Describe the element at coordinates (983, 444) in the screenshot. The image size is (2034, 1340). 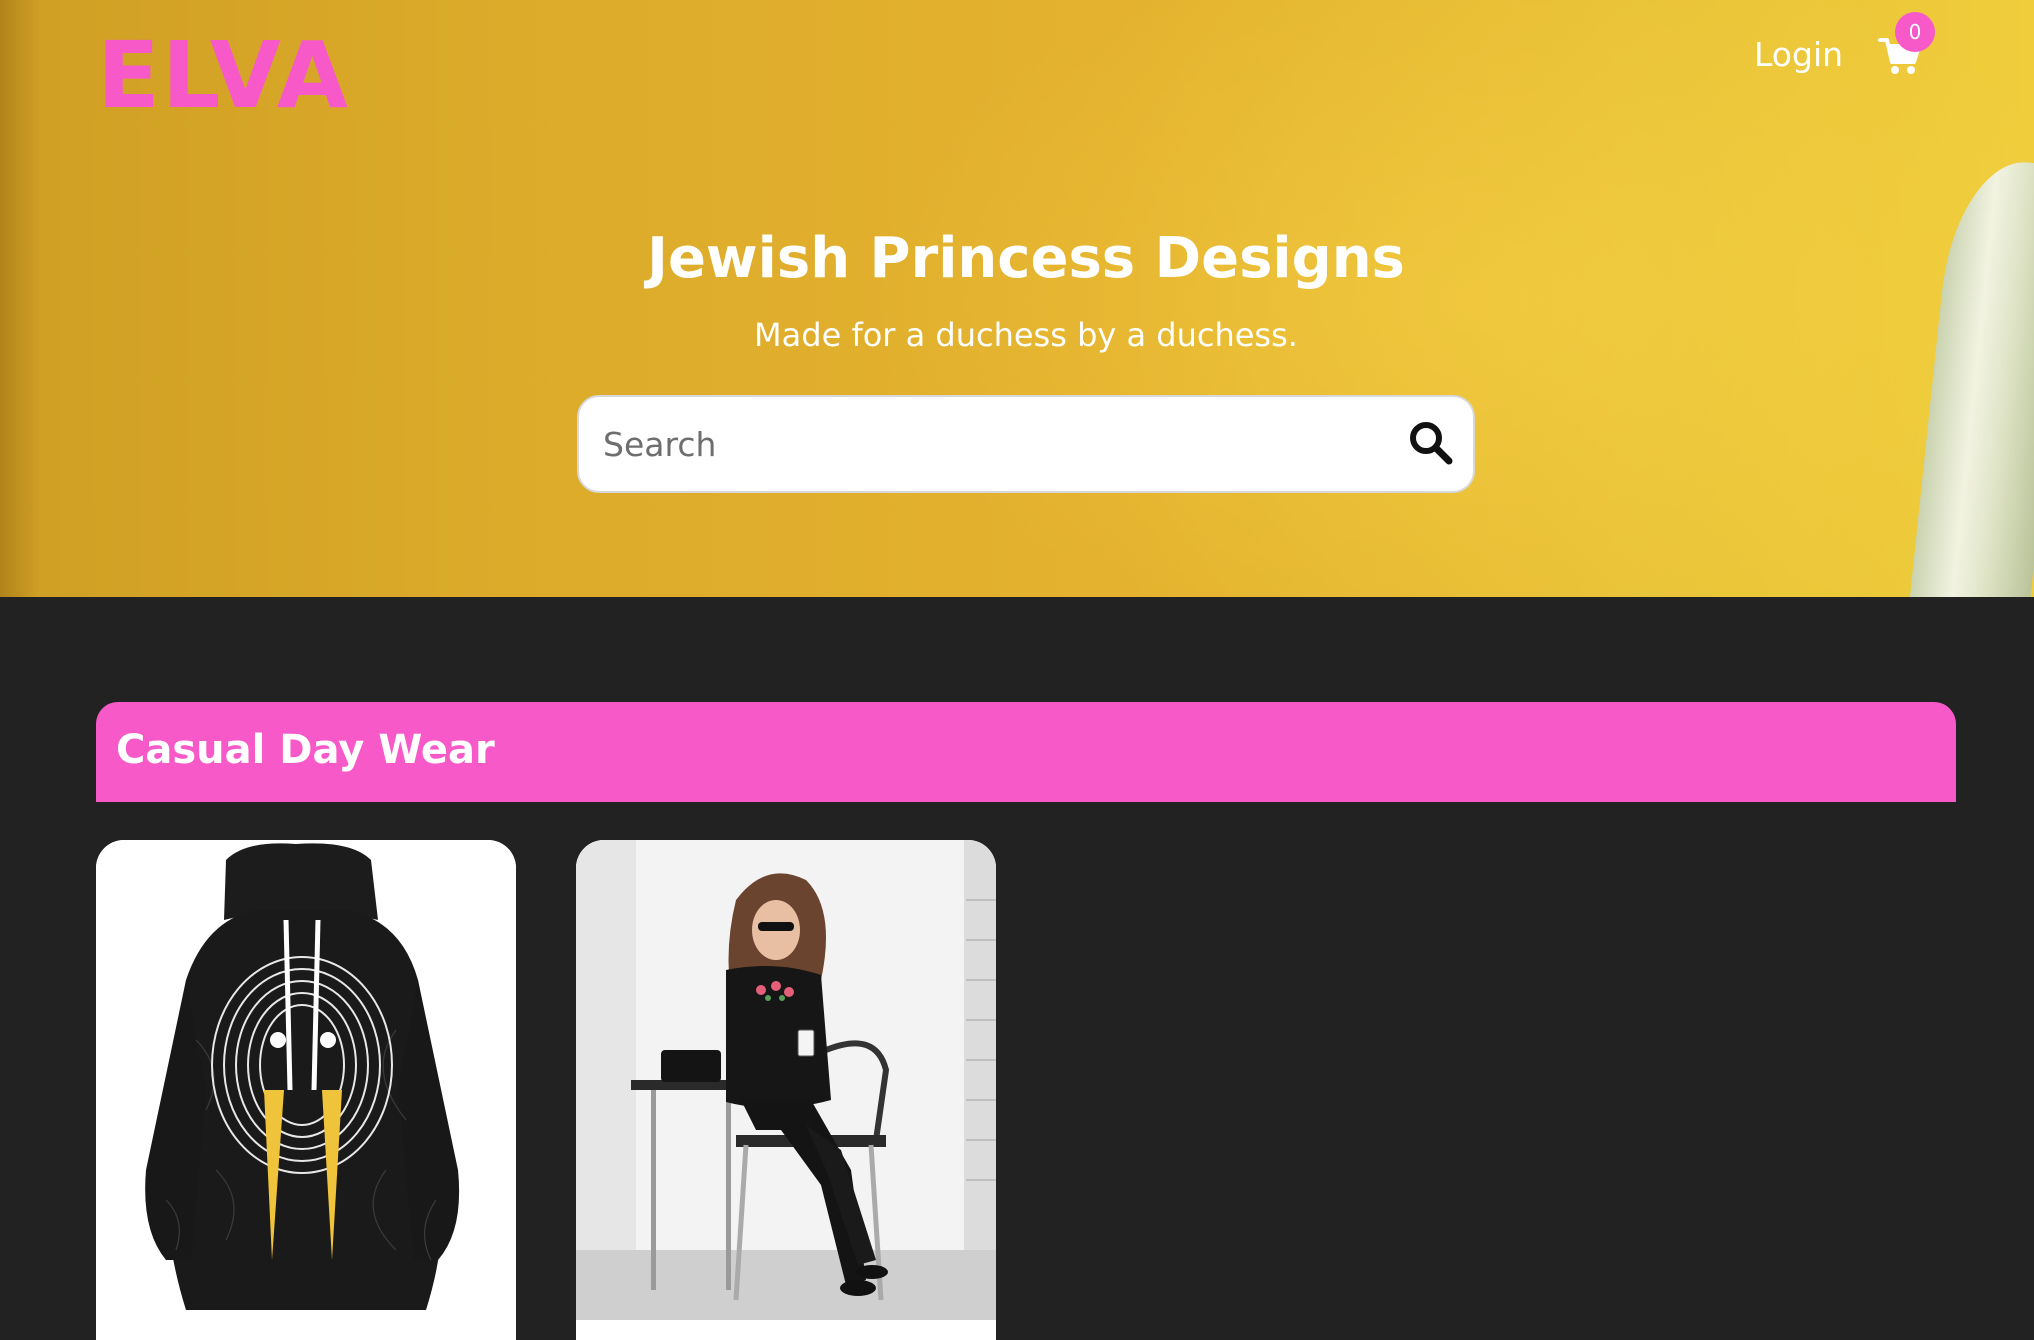
I see `search-input` at that location.